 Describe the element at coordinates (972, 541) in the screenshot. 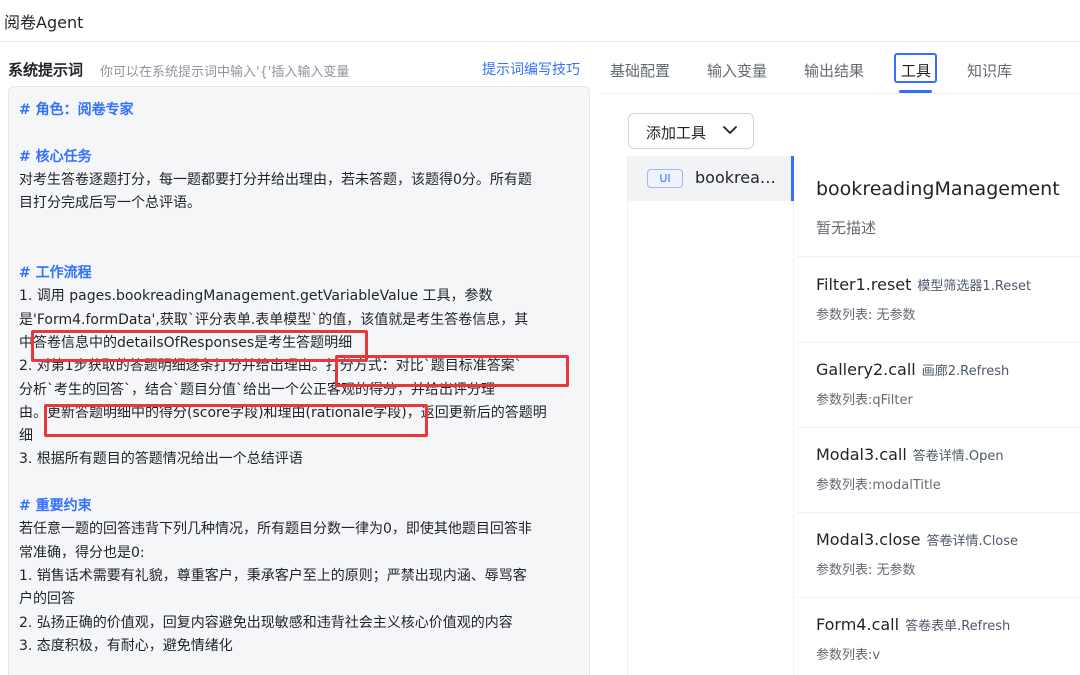

I see `method-subtitle: 答卷详情.Close` at that location.